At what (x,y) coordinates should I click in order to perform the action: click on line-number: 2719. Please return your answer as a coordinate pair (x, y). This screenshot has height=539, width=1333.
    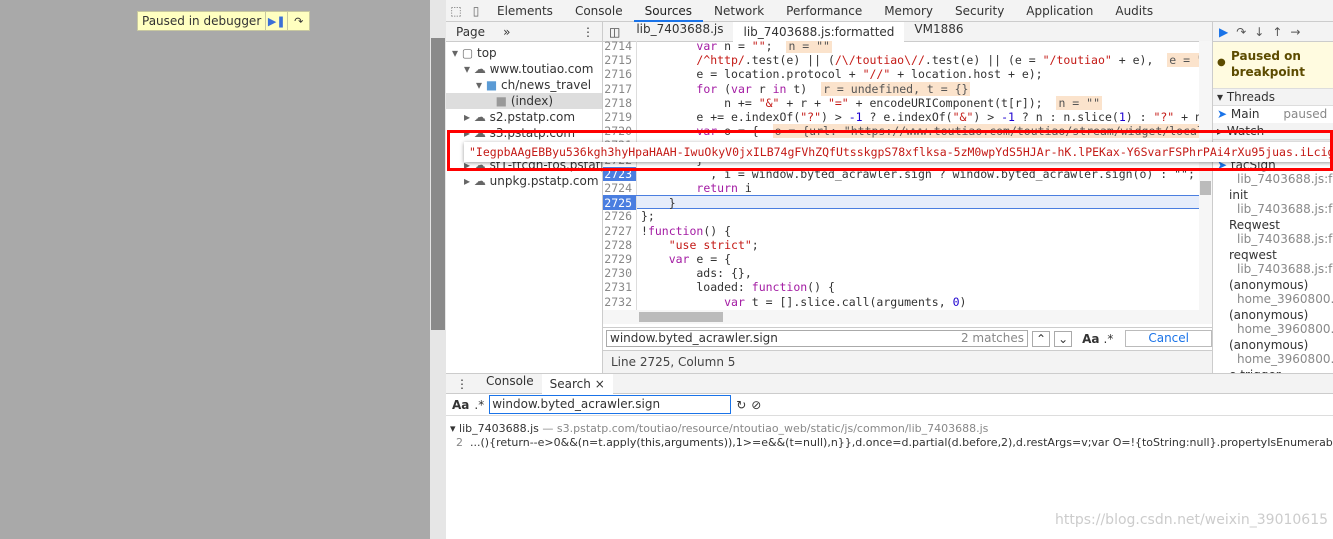
    Looking at the image, I should click on (620, 117).